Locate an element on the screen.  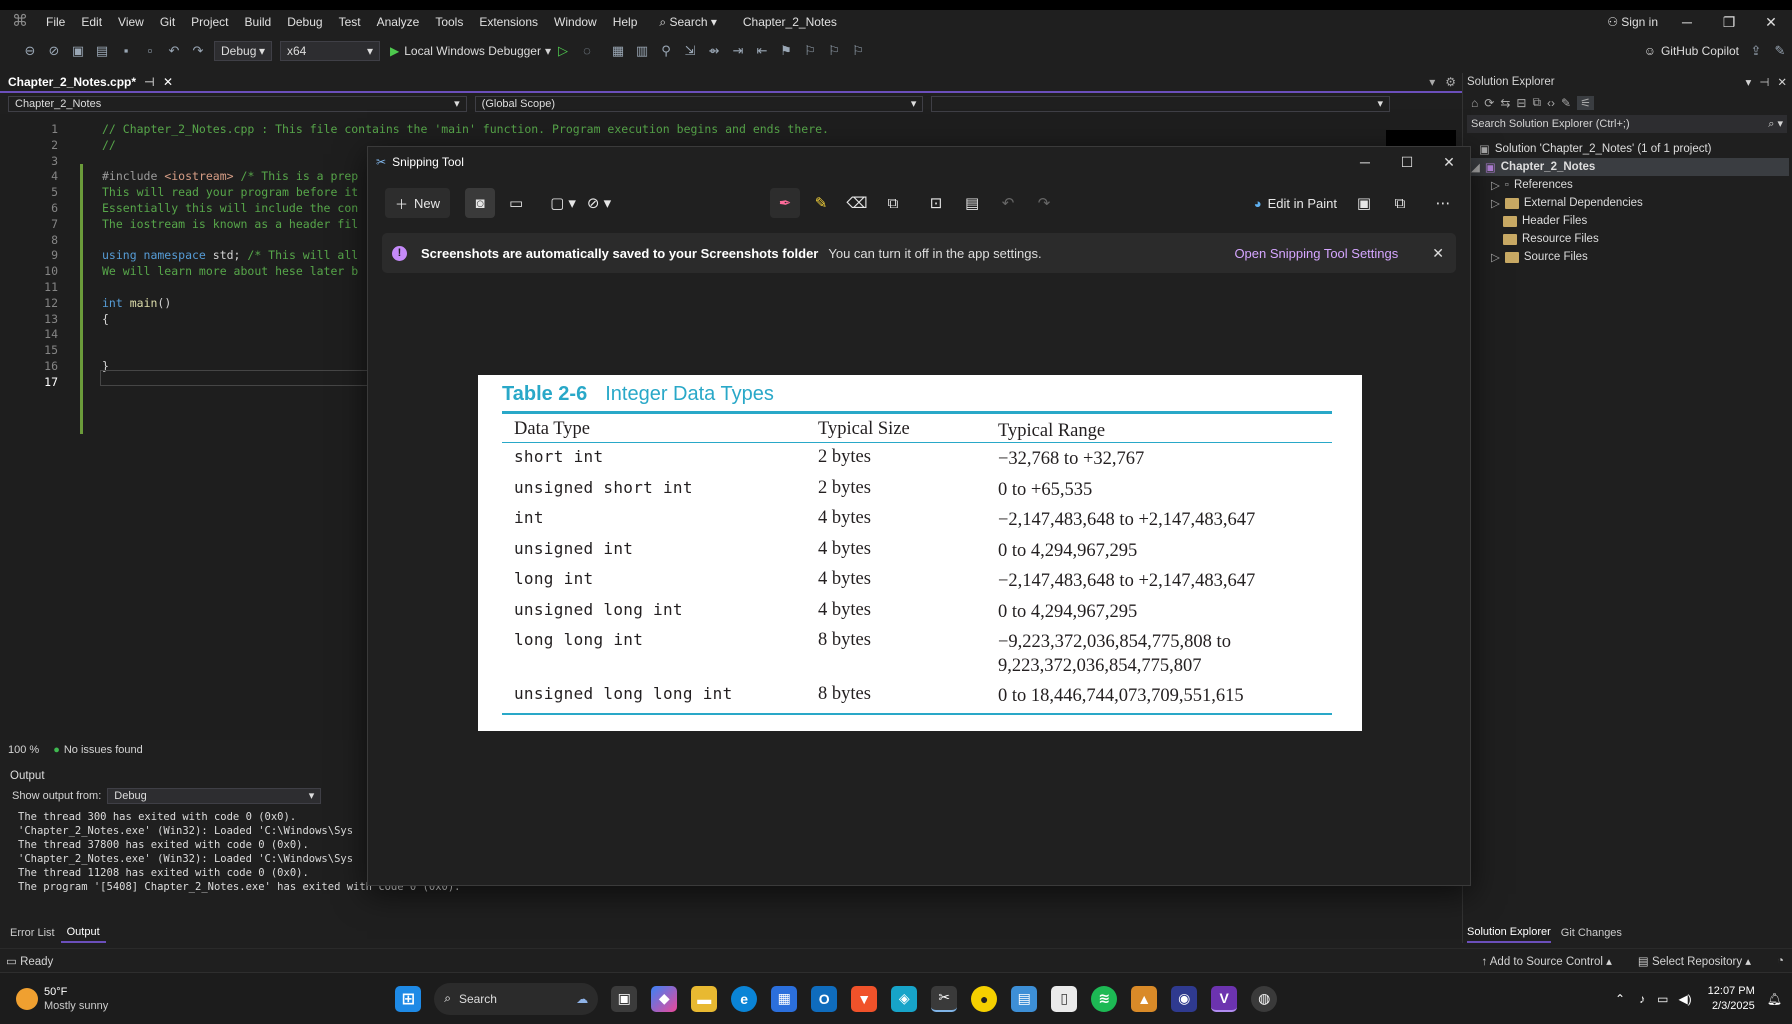
outlook-icon: O is located at coordinates (824, 998).